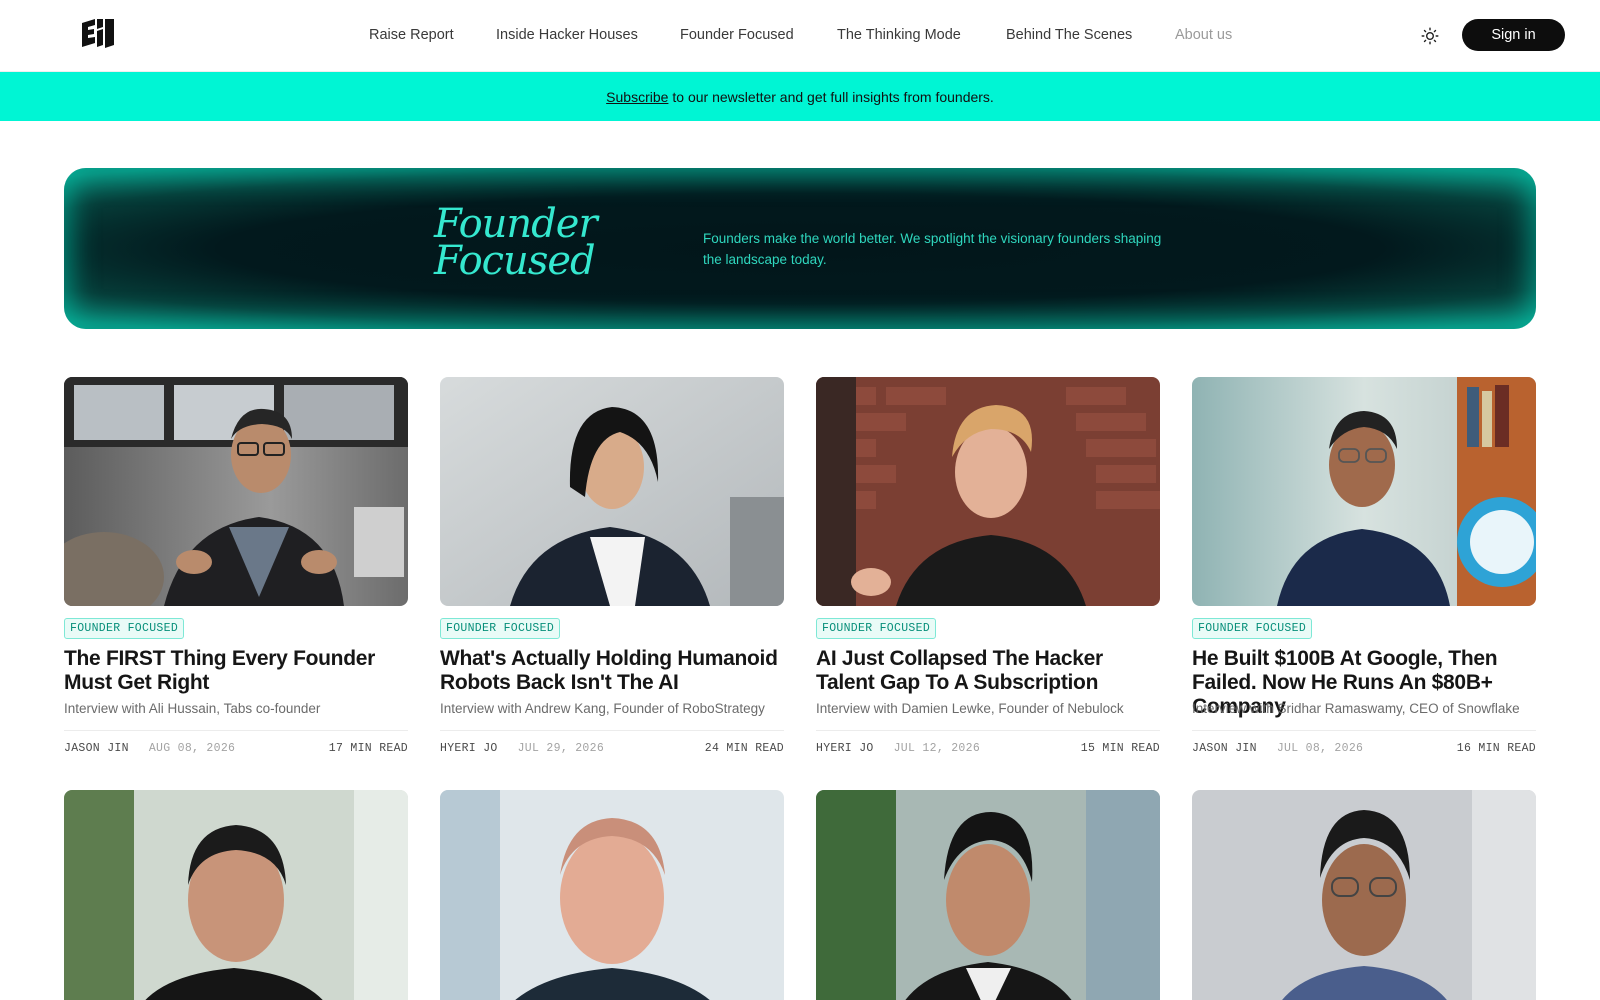 Image resolution: width=1600 pixels, height=1000 pixels. What do you see at coordinates (737, 35) in the screenshot?
I see `nav-founder-focused: Founder Focused` at bounding box center [737, 35].